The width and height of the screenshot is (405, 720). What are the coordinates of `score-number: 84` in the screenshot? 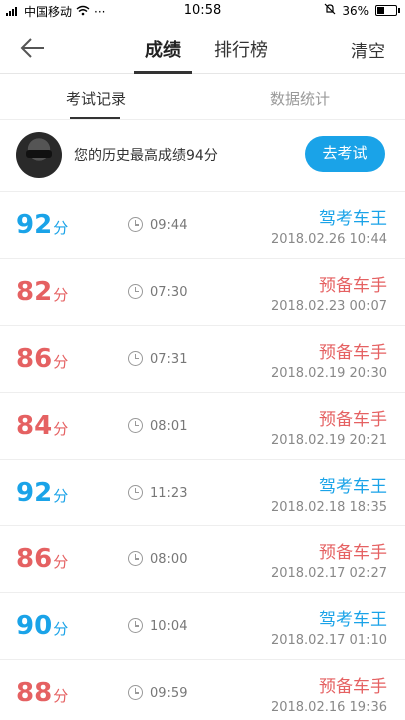 It's located at (34, 425).